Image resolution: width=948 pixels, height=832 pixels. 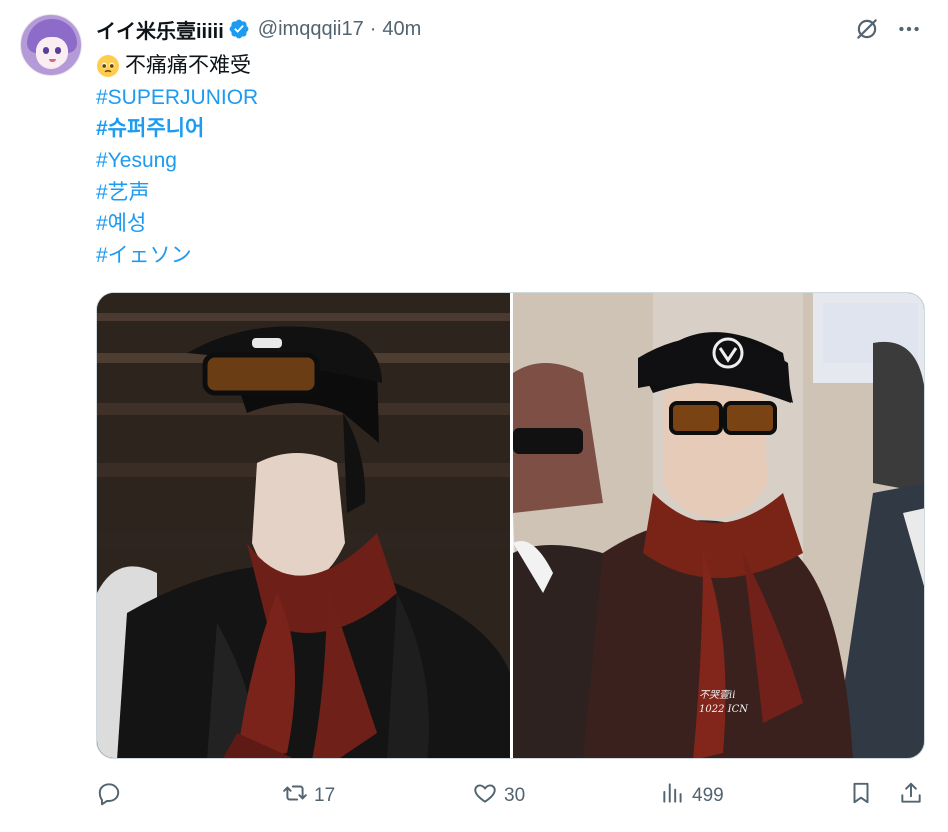 I want to click on views-count: 499, so click(x=708, y=795).